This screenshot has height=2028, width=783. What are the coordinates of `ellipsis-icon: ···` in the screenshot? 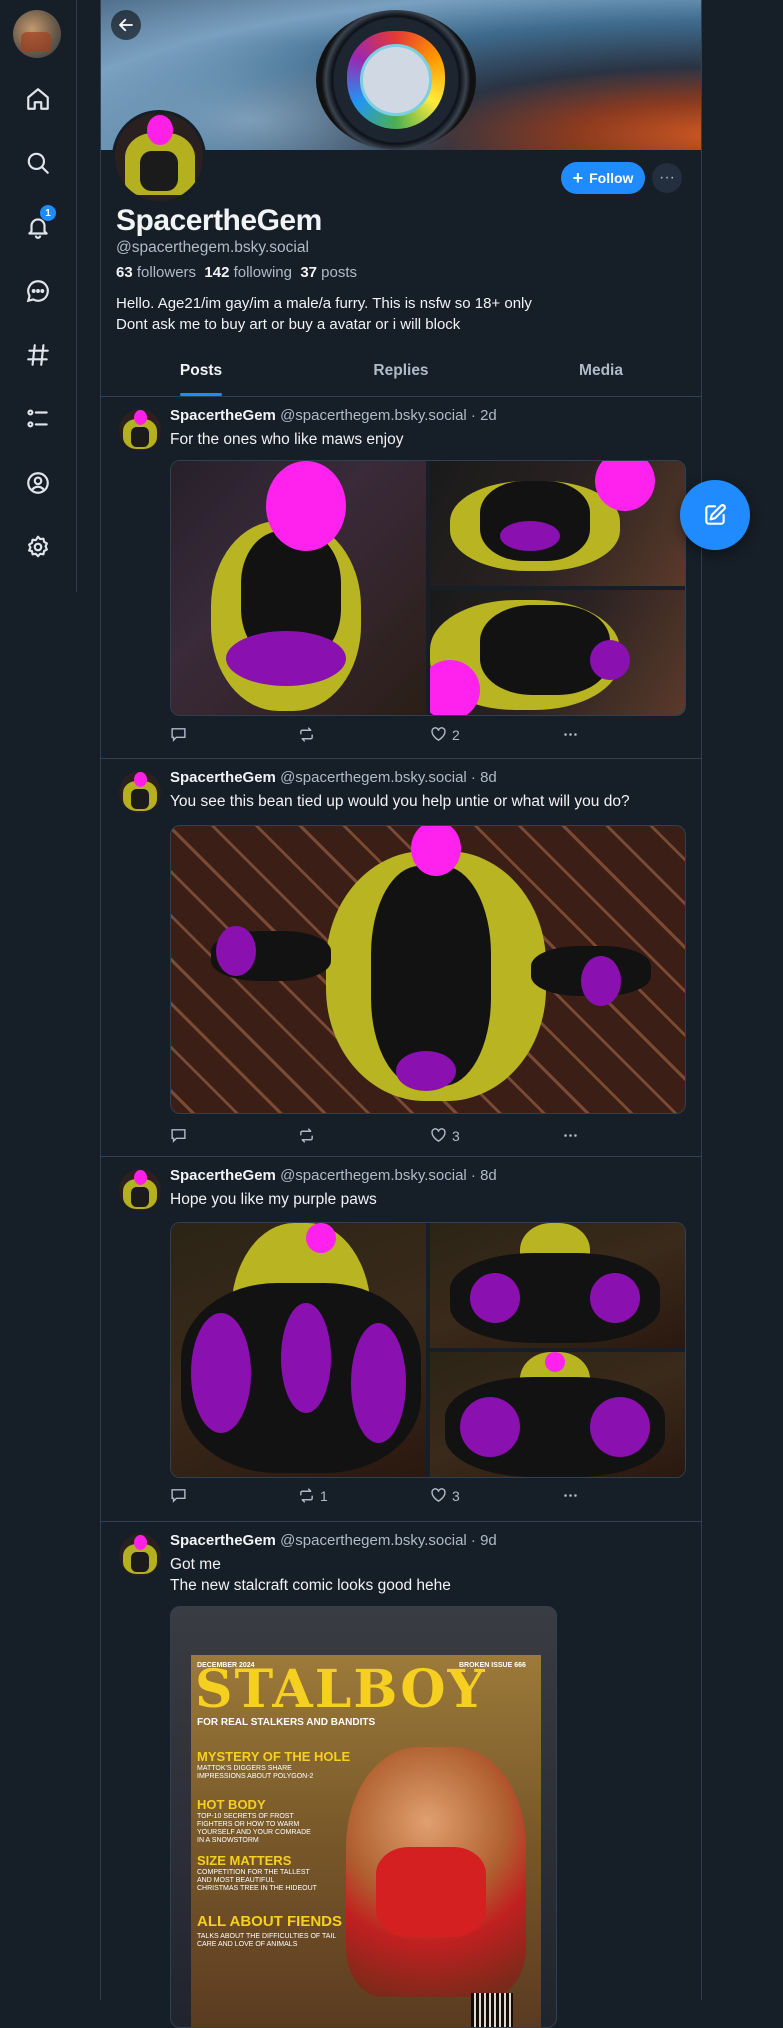 It's located at (667, 177).